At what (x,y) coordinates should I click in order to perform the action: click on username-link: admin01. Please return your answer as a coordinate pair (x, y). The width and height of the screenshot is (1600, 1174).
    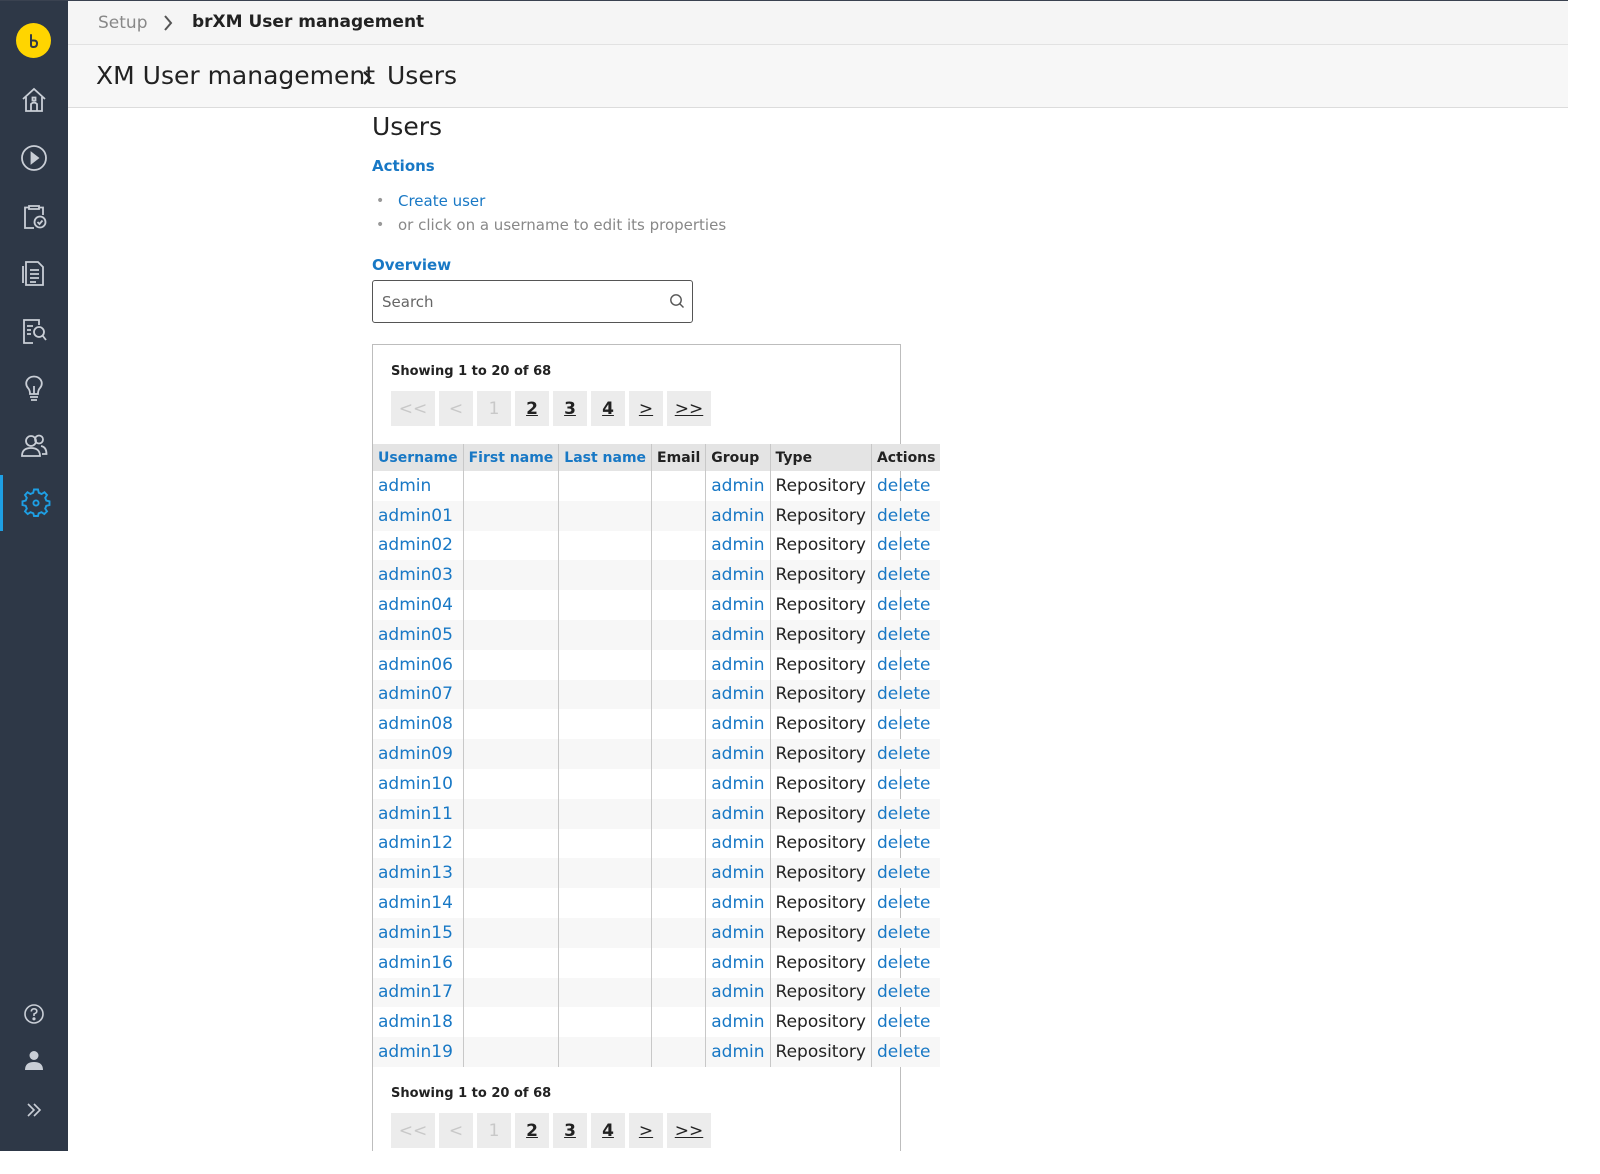
    Looking at the image, I should click on (415, 516).